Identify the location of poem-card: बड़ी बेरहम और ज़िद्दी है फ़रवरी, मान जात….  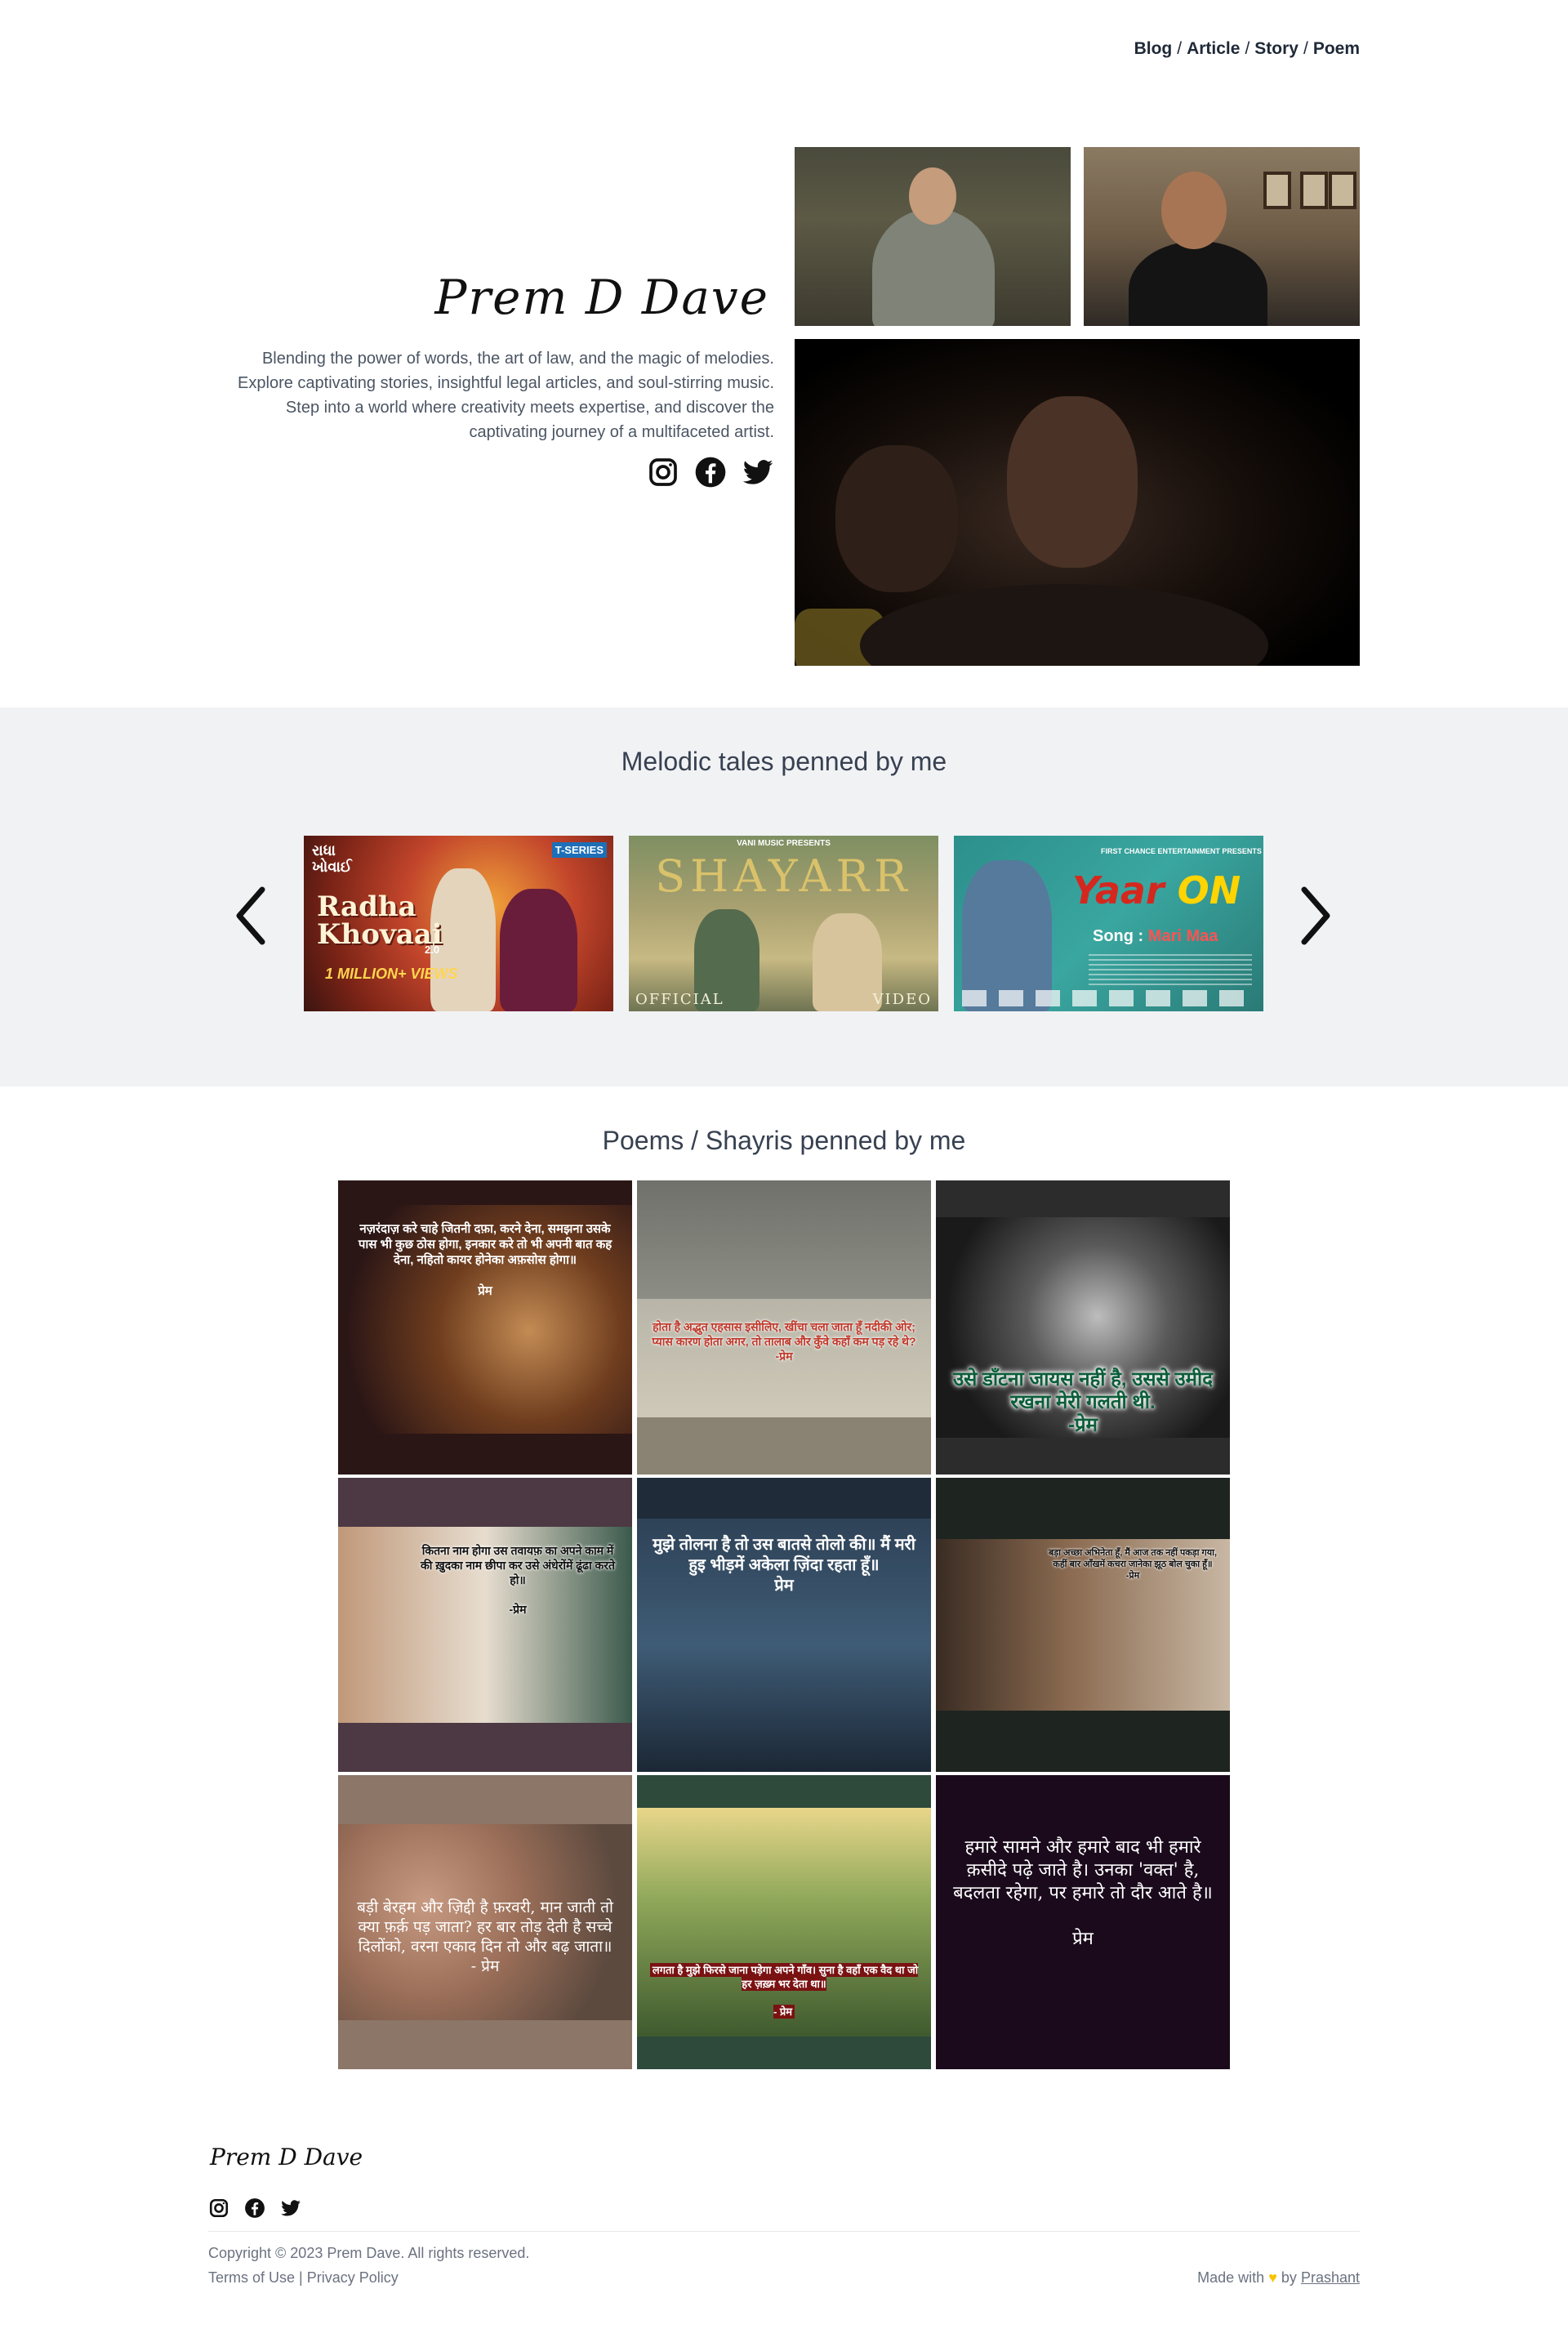
(485, 1922).